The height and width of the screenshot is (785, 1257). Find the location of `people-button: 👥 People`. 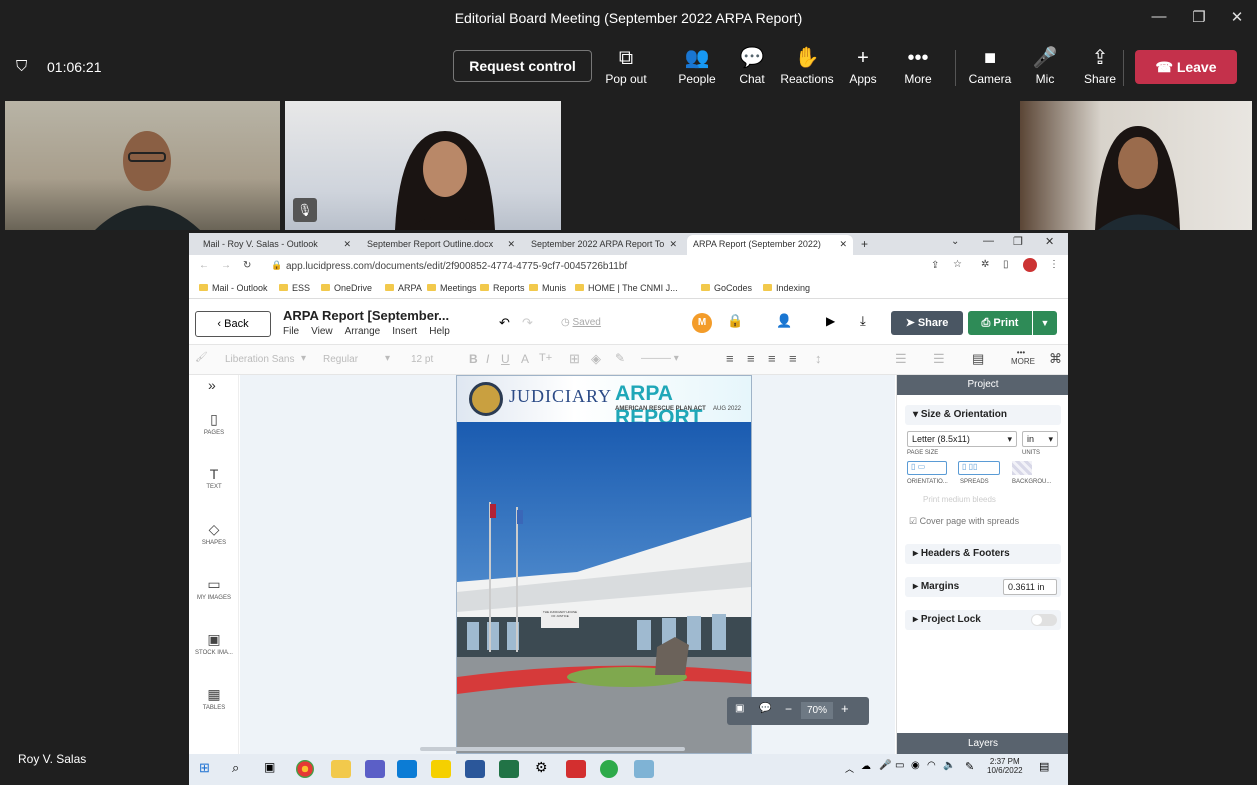

people-button: 👥 People is located at coordinates (697, 66).